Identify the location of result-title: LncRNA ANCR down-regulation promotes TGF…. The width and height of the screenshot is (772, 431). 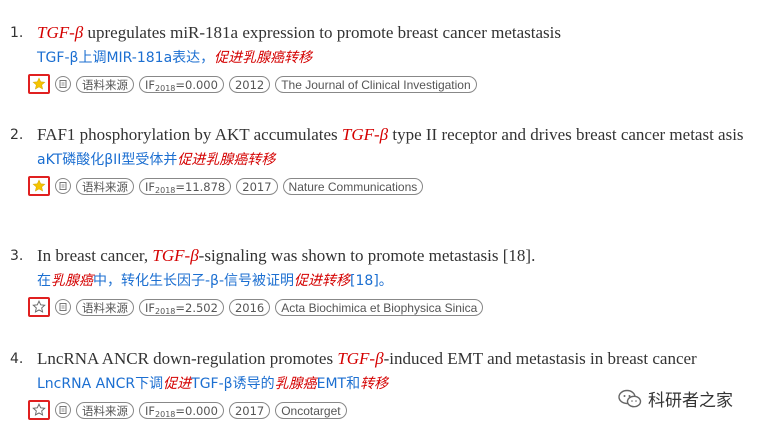
(401, 358).